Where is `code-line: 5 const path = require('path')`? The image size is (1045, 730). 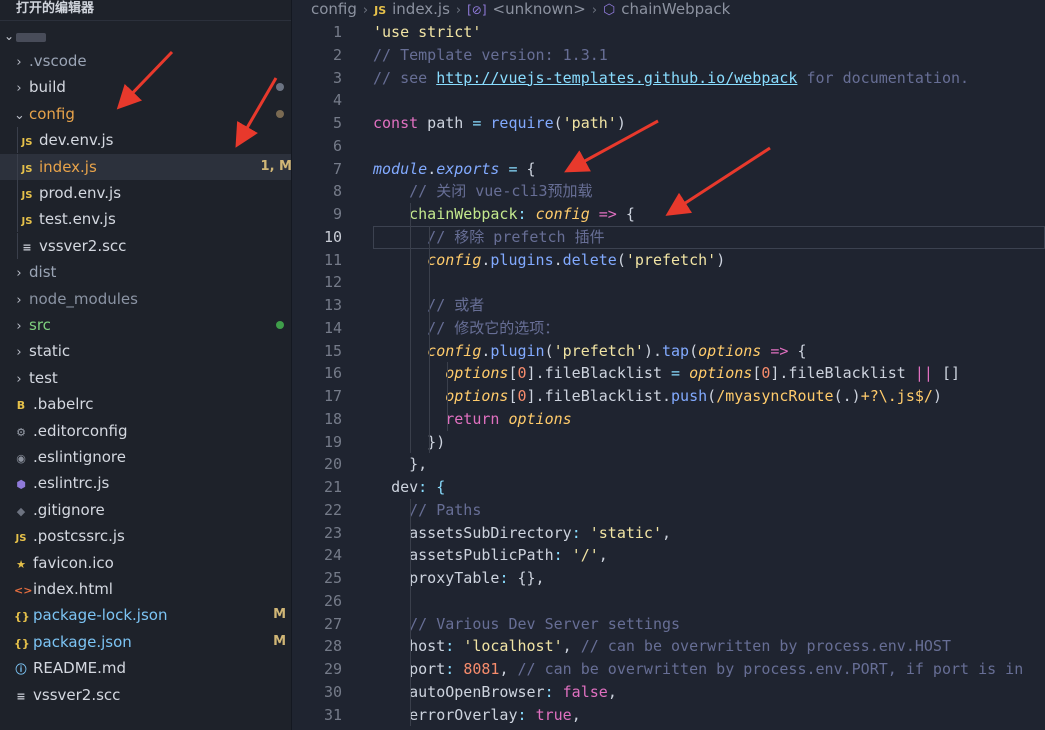 code-line: 5 const path = require('path') is located at coordinates (668, 123).